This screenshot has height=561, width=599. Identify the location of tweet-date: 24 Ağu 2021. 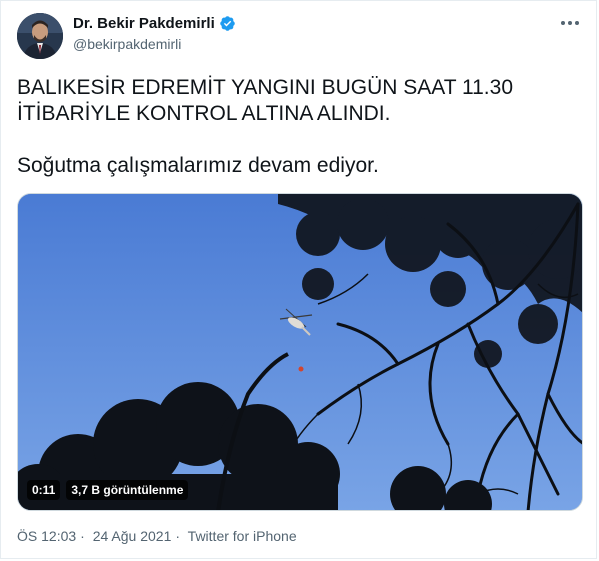
(132, 536).